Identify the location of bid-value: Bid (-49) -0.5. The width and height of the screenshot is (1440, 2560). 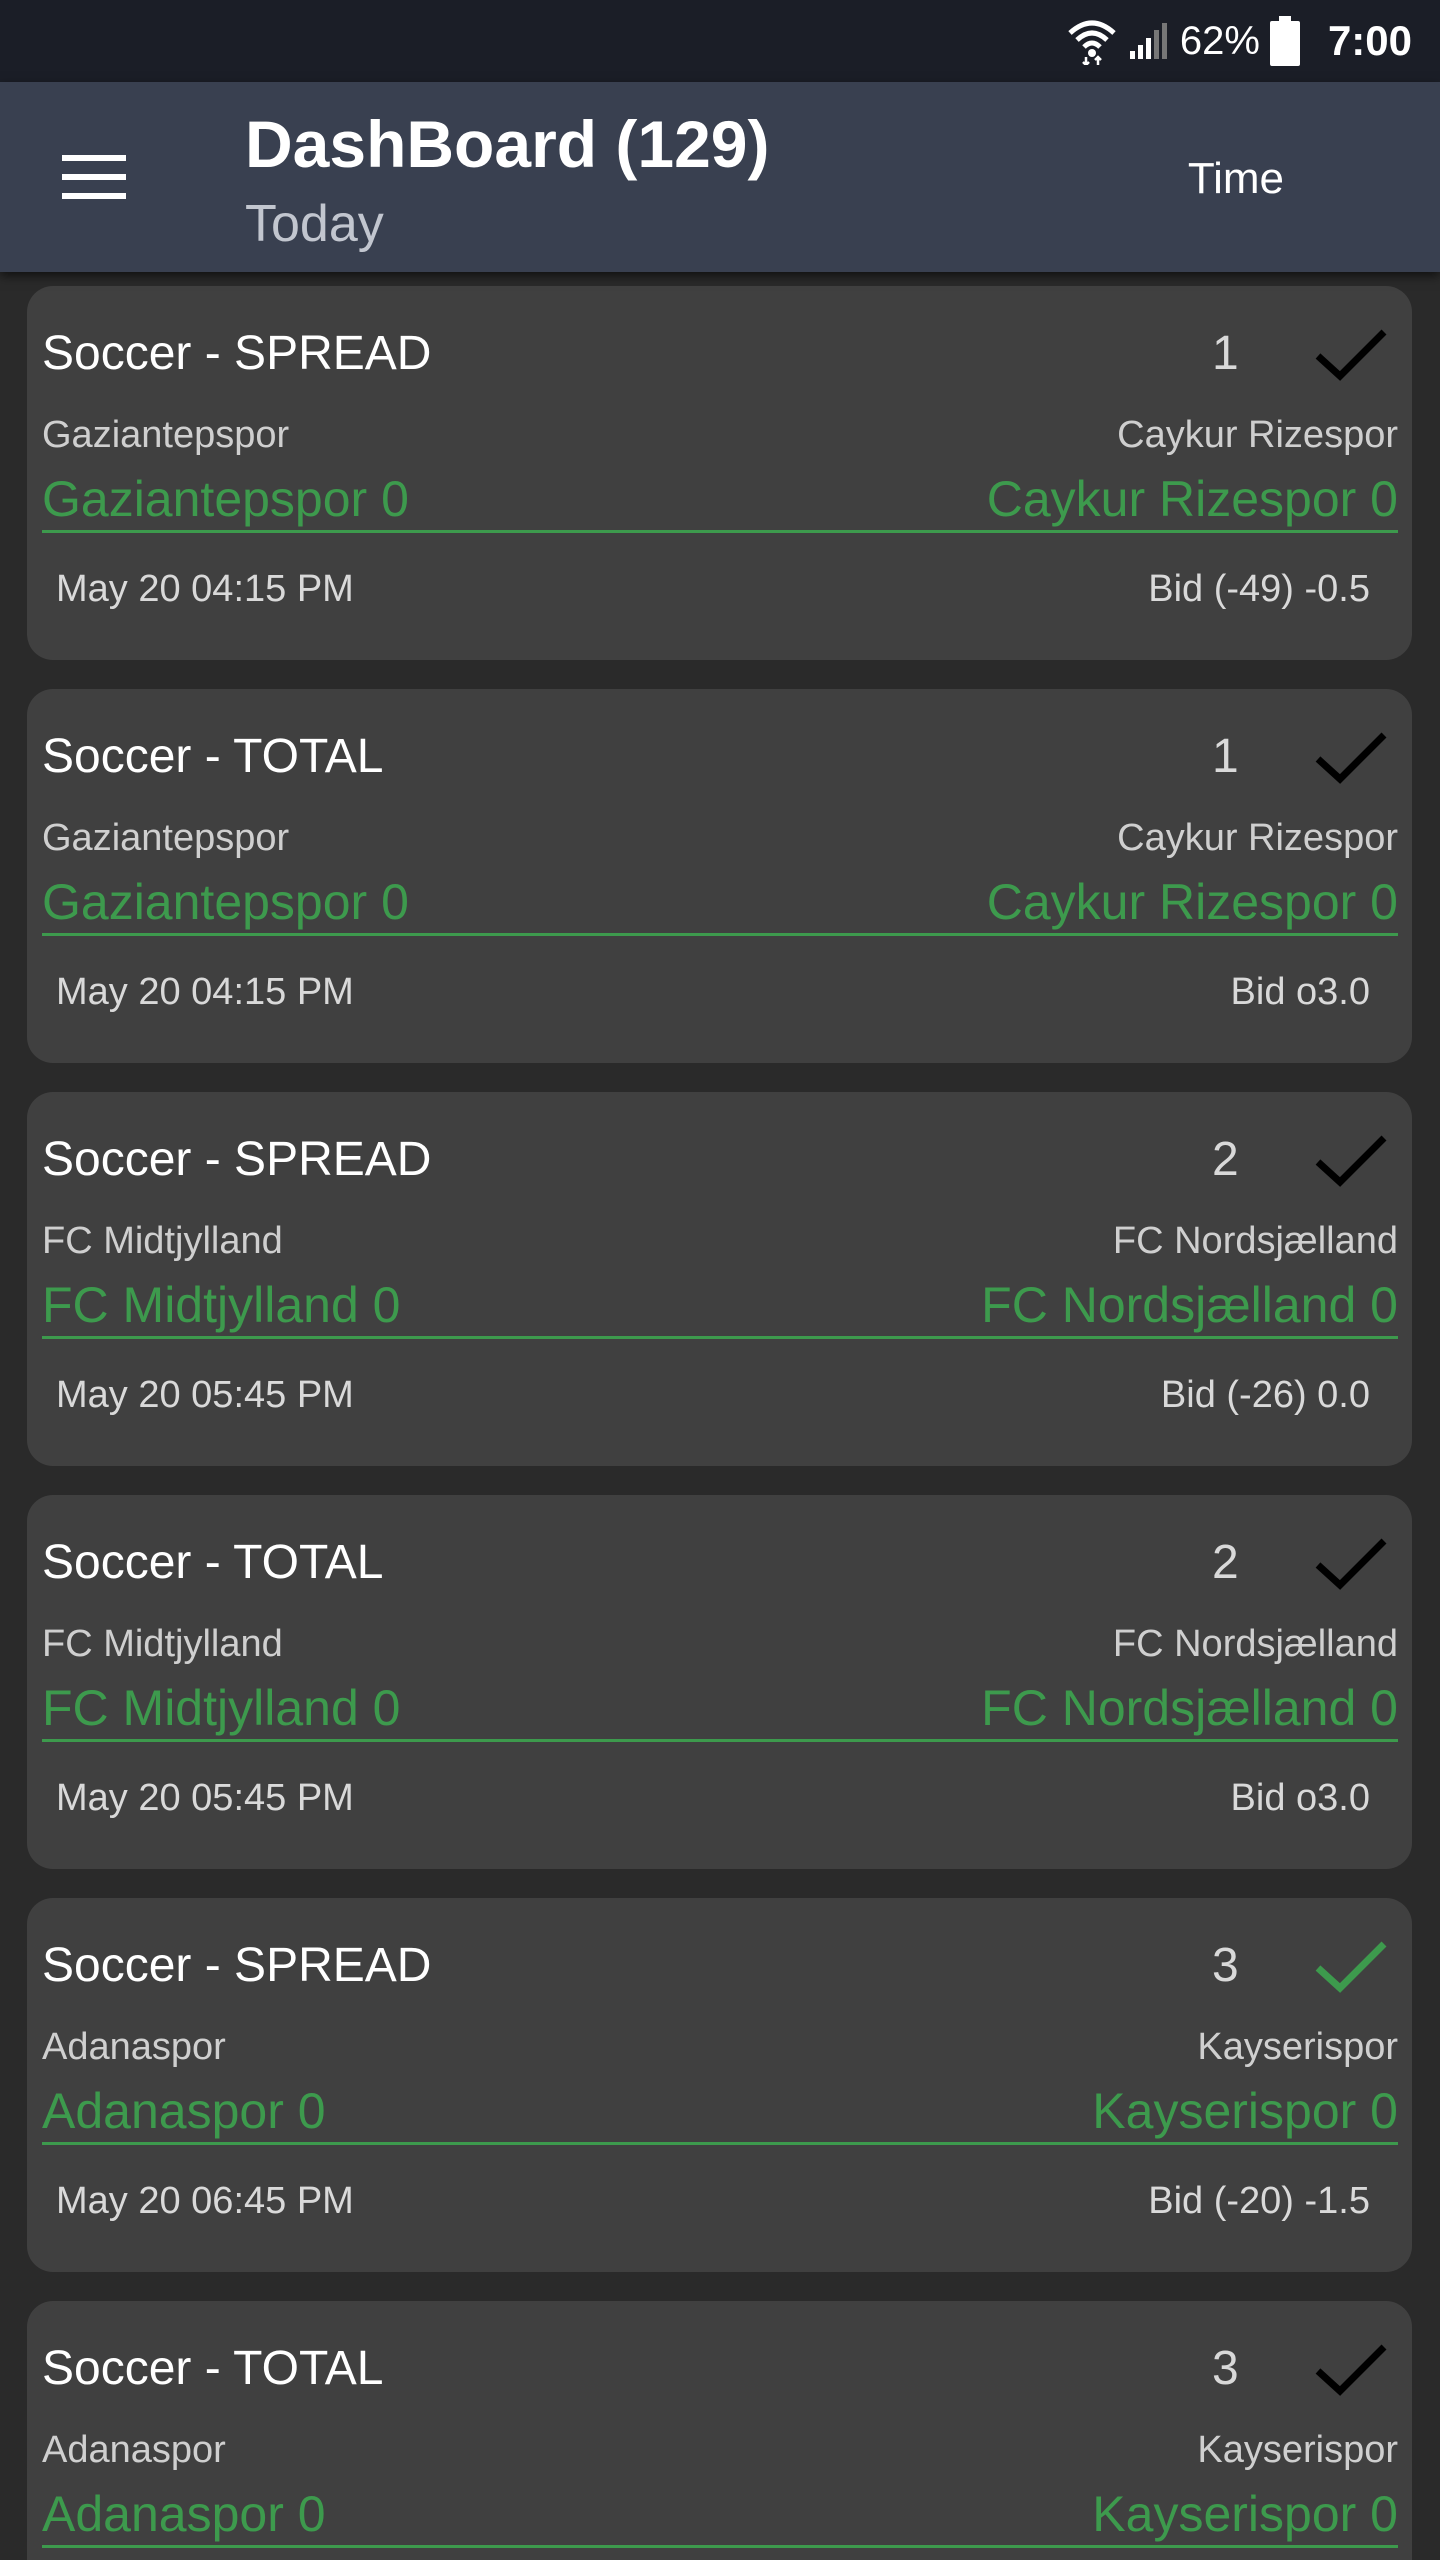
(1259, 589).